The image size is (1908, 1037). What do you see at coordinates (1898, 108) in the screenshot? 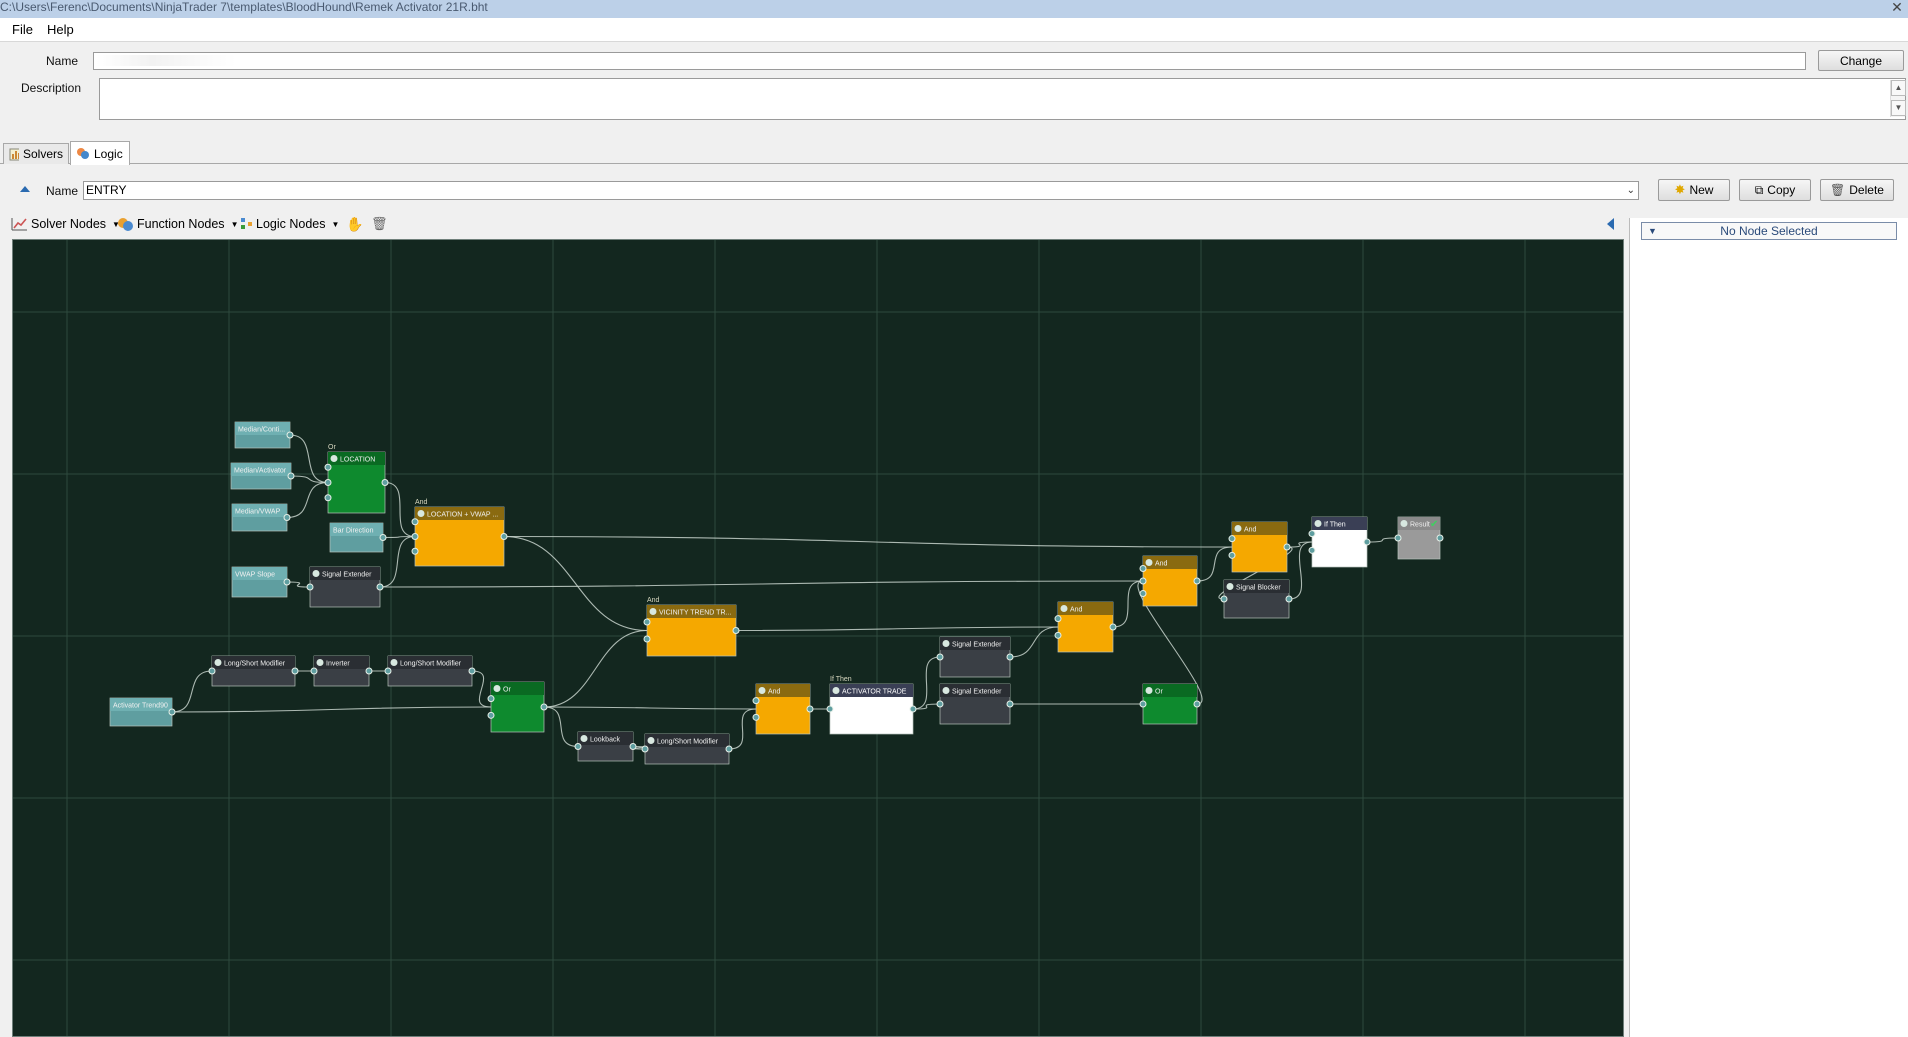
I see `scroll-down-icon: ▼` at bounding box center [1898, 108].